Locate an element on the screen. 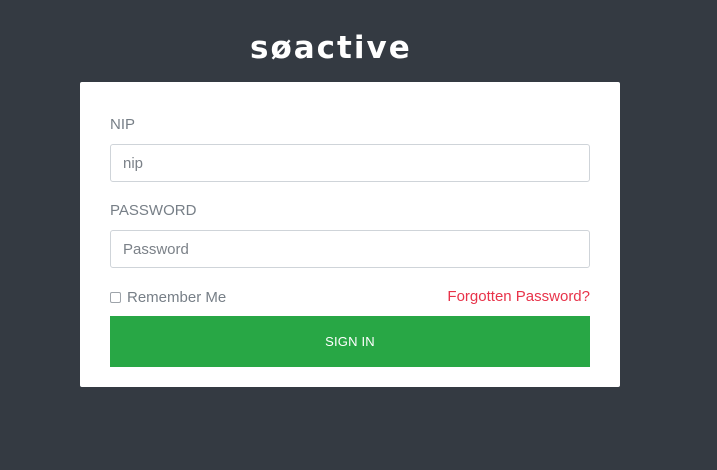 The width and height of the screenshot is (717, 470). sign-in-button: SIGN IN is located at coordinates (350, 341).